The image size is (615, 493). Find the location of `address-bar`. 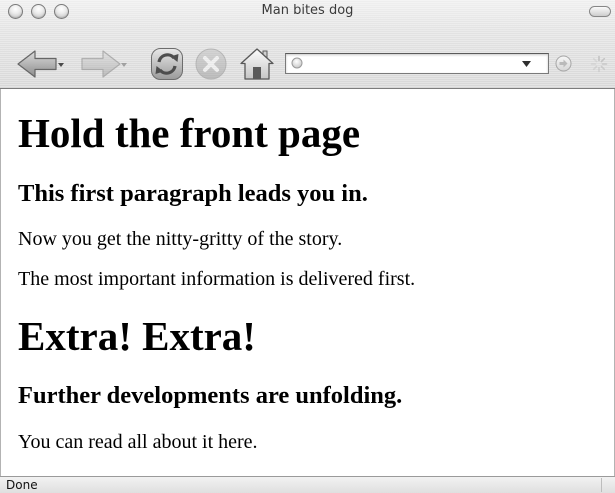

address-bar is located at coordinates (417, 63).